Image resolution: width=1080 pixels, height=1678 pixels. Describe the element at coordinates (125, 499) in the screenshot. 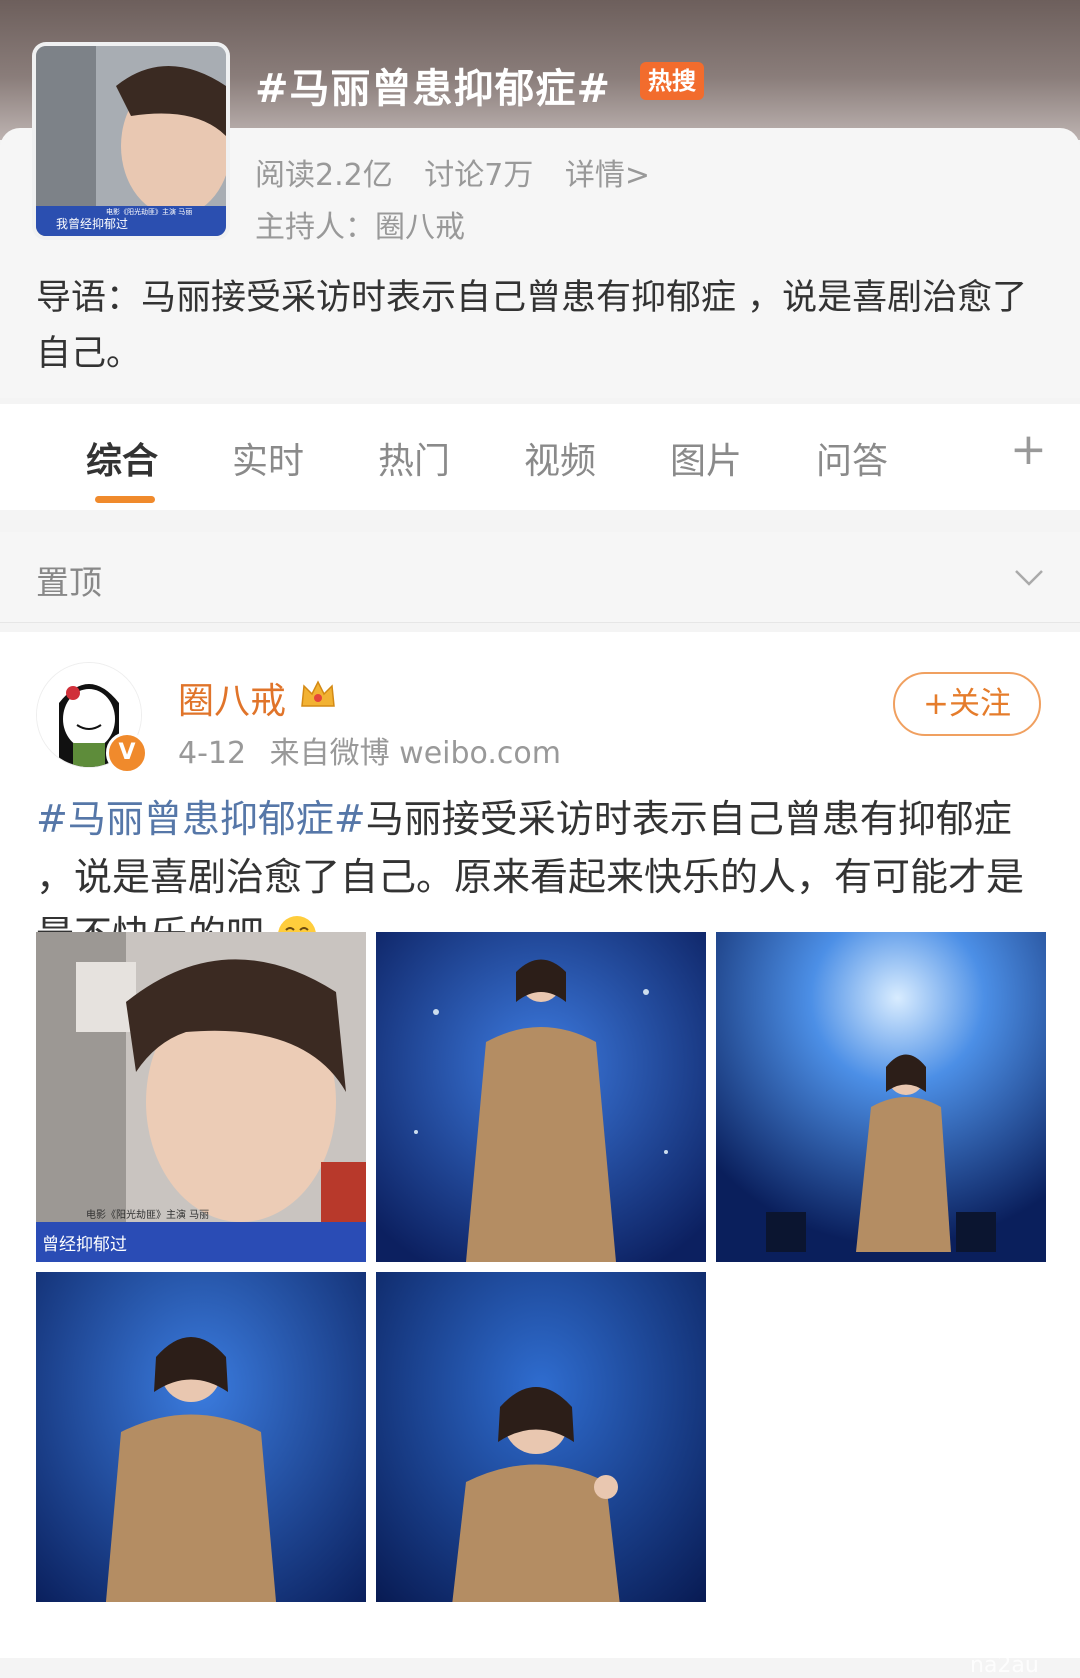

I see `active-tab-indicator` at that location.